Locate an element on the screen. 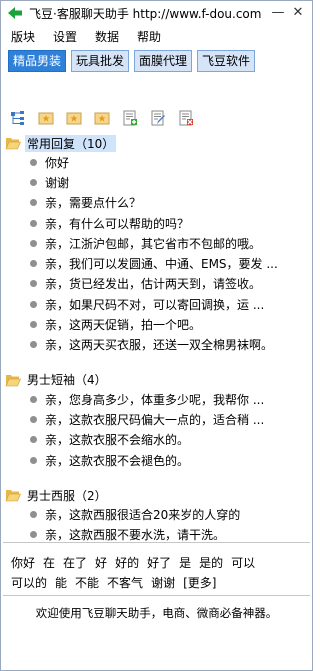 This screenshot has width=320, height=671. category-tab-mask-agent: 面膜代理 is located at coordinates (163, 61).